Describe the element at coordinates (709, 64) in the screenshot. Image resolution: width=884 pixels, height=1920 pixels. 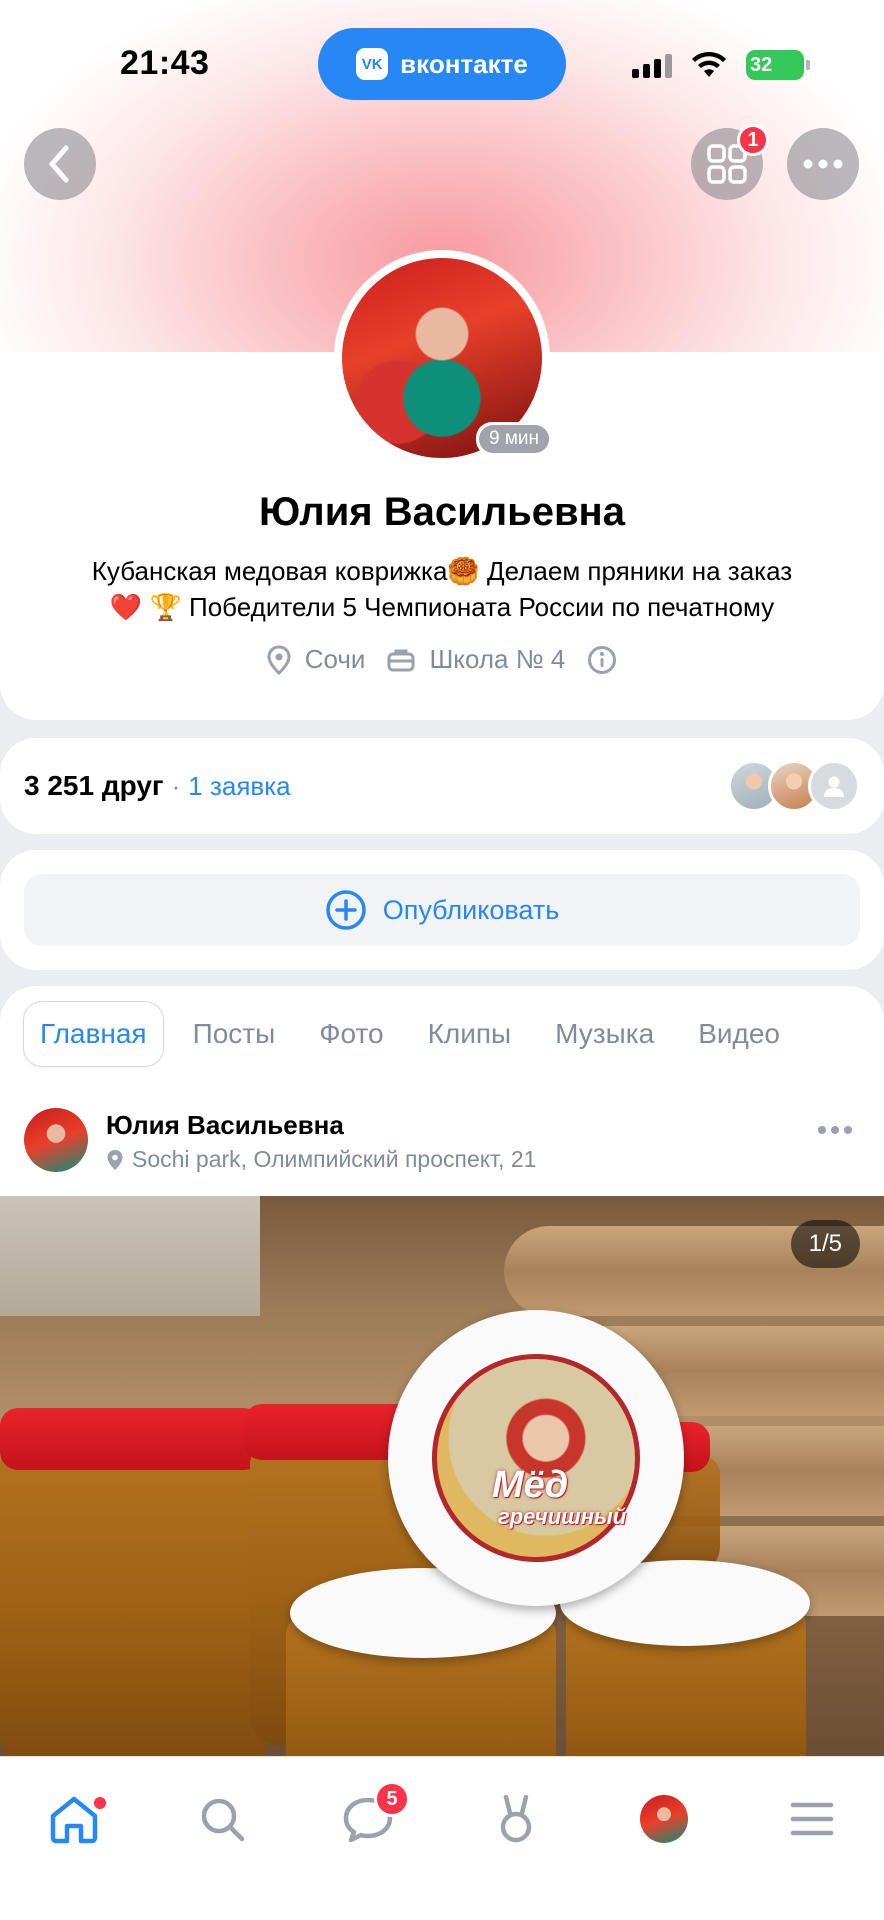
I see `wifi-icon` at that location.